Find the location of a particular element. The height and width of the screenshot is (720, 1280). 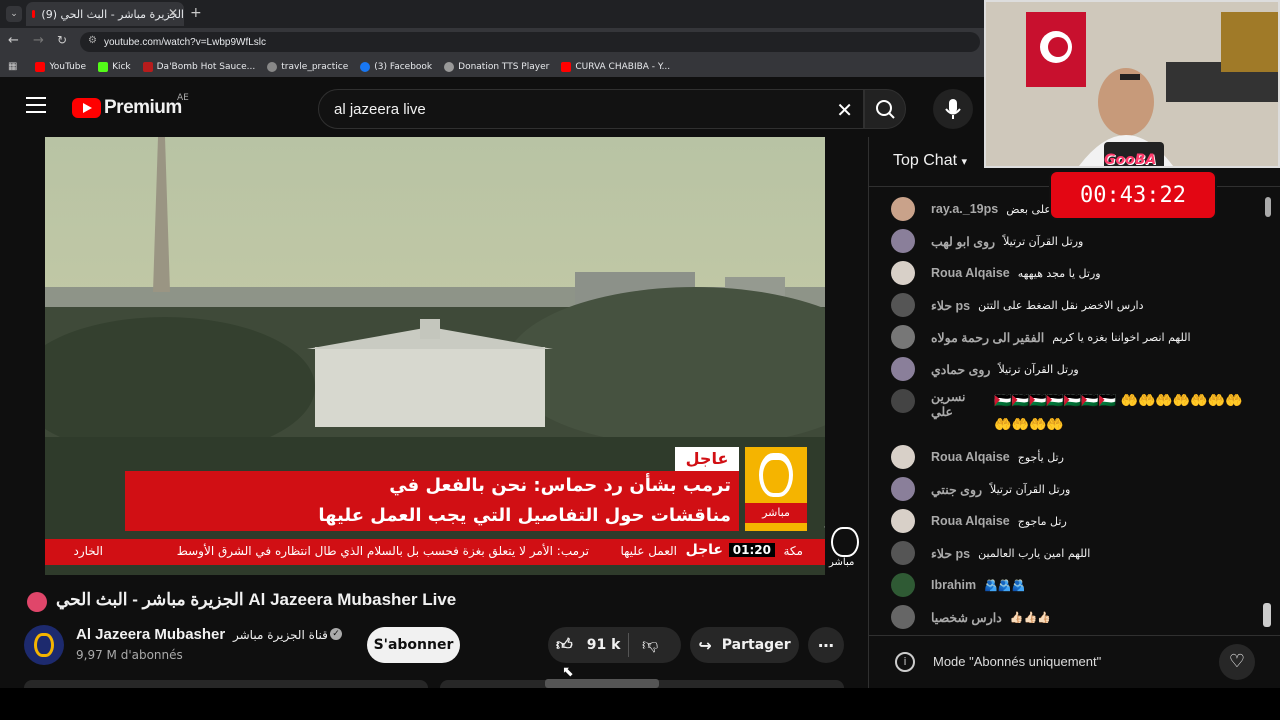

chat-message: ray.a._19ps على بعض is located at coordinates (971, 209).